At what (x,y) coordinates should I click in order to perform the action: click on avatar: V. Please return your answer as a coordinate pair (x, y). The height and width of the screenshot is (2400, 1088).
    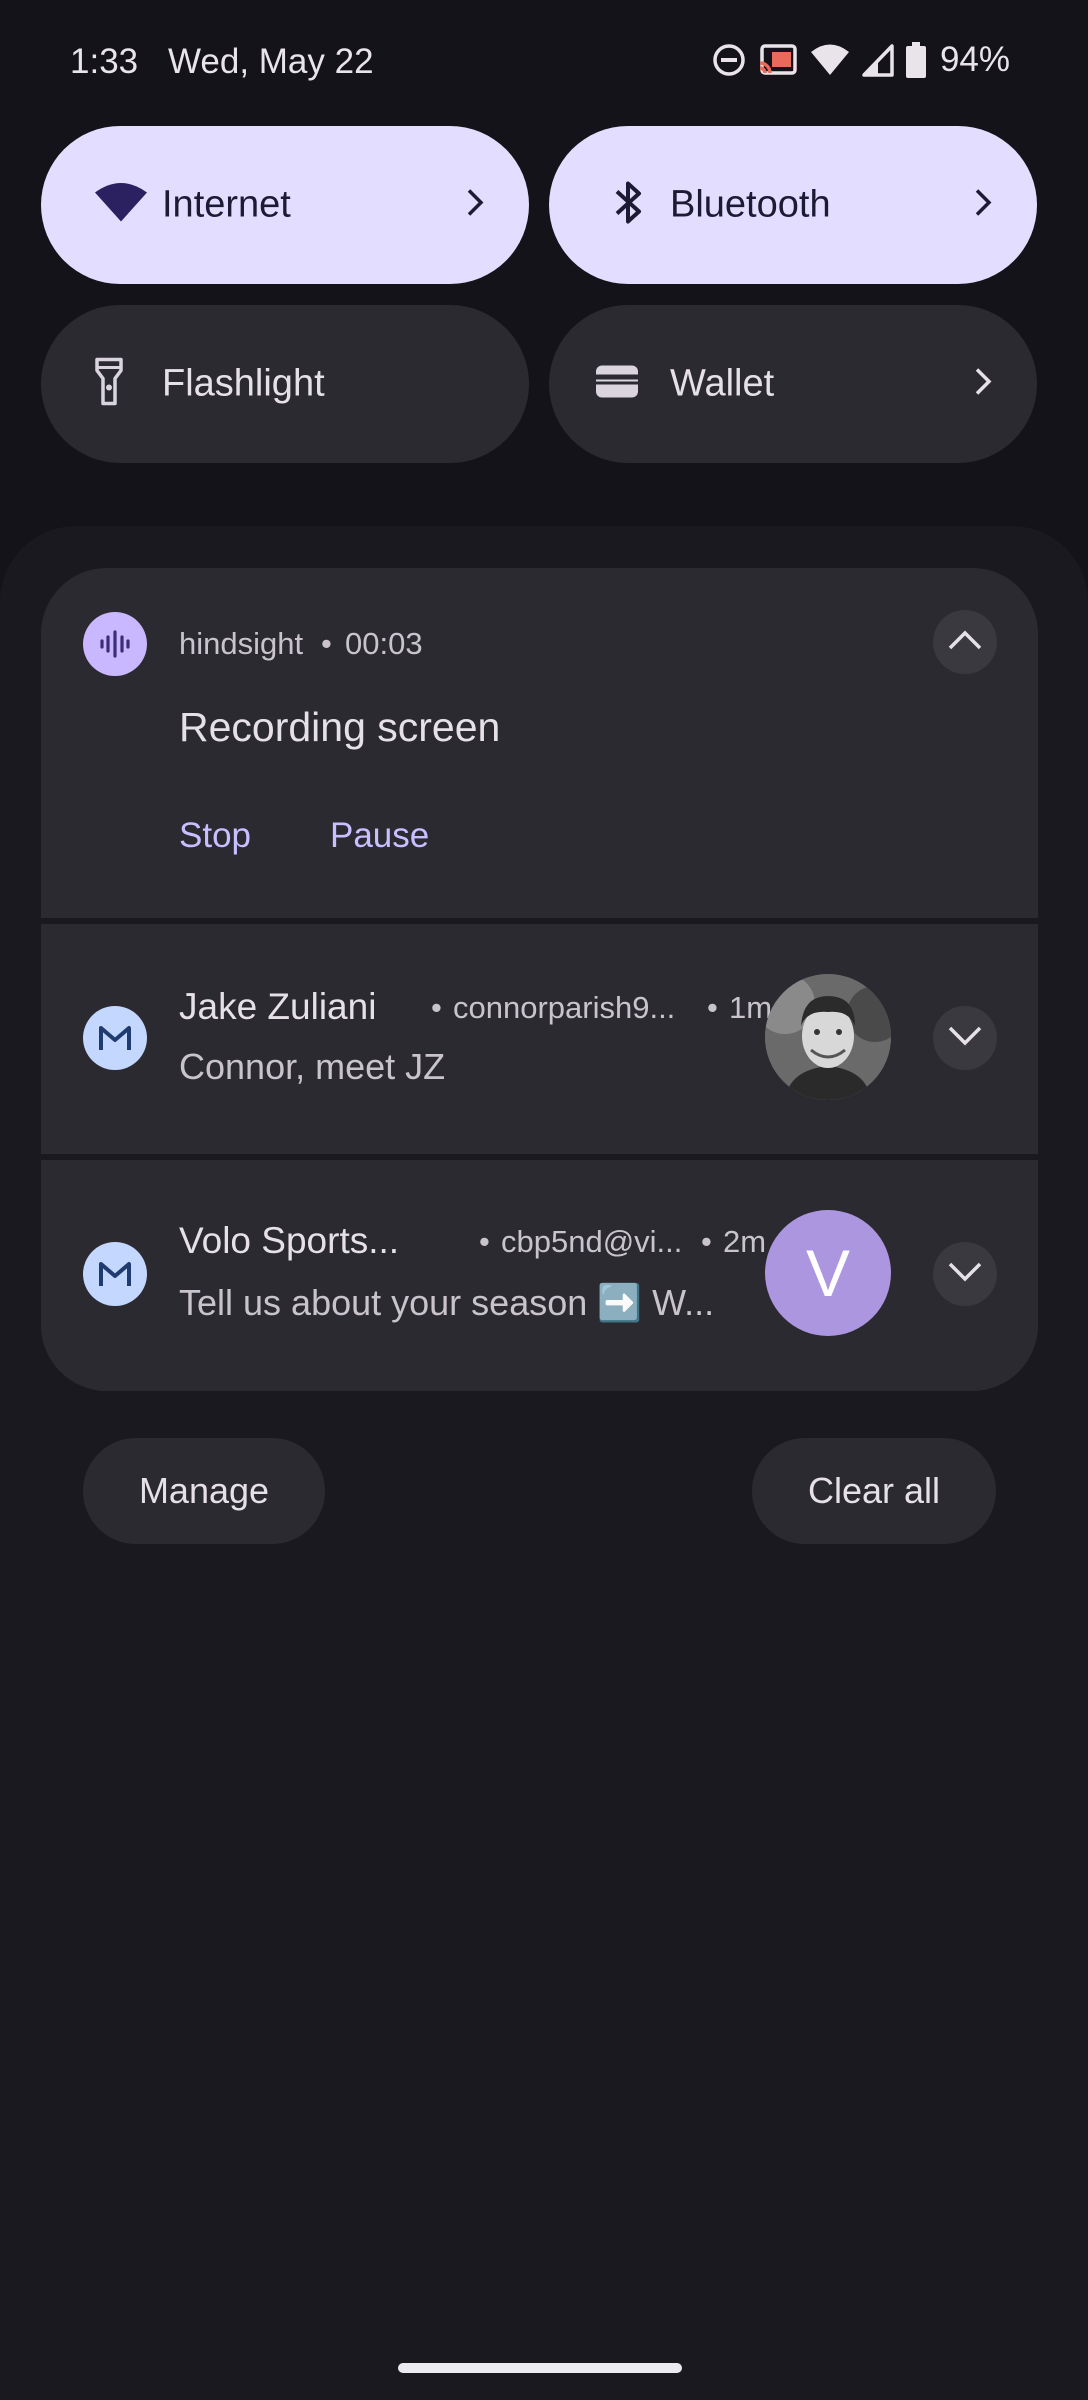
    Looking at the image, I should click on (828, 1273).